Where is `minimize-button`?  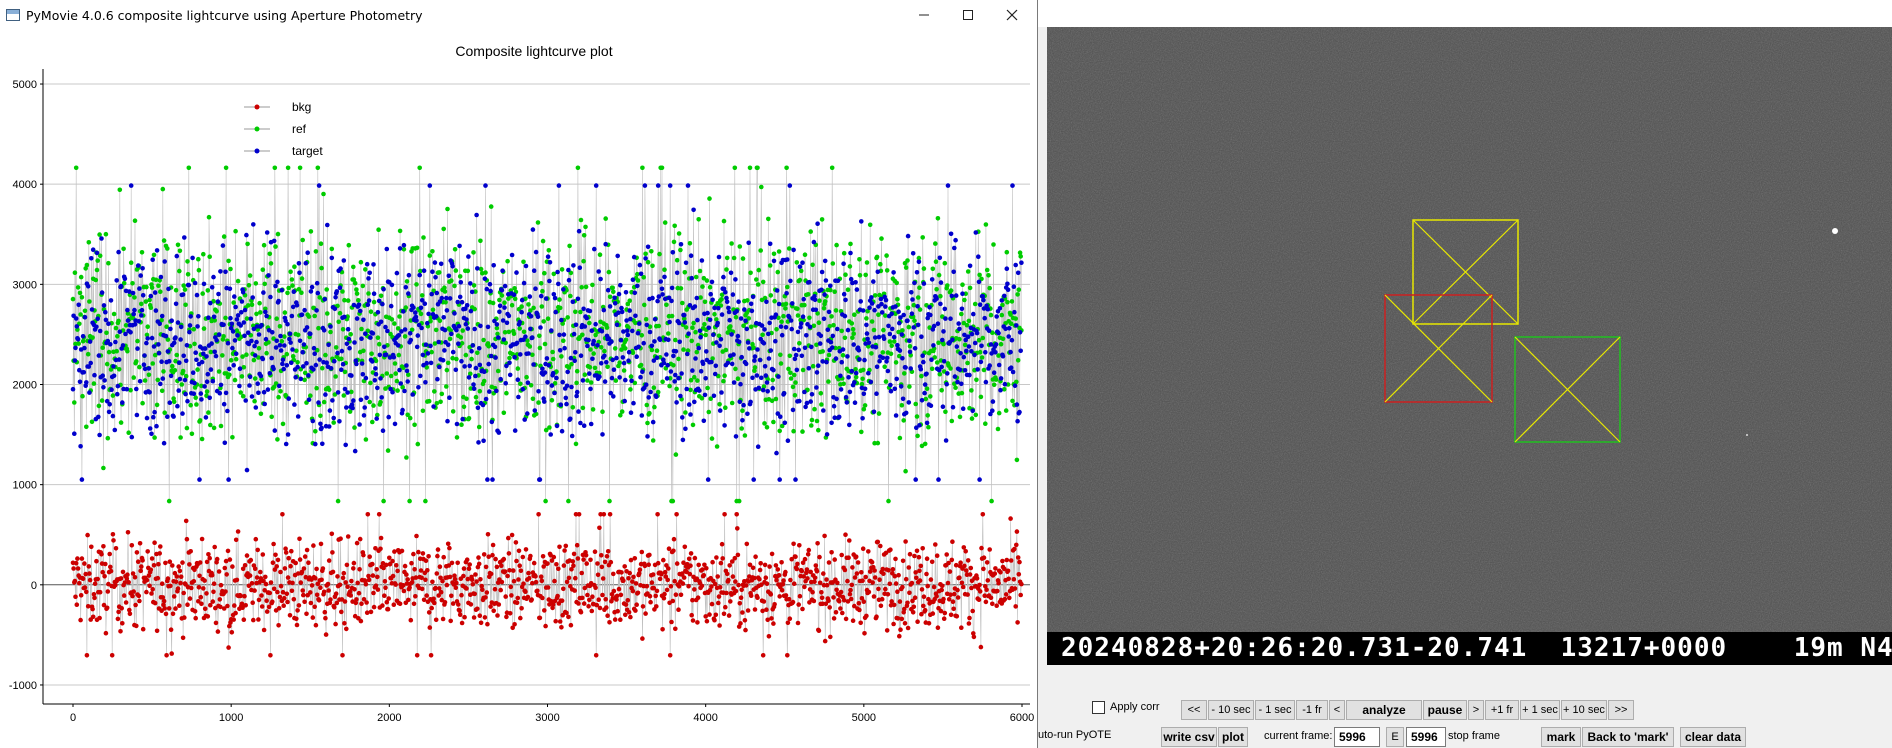
minimize-button is located at coordinates (924, 15).